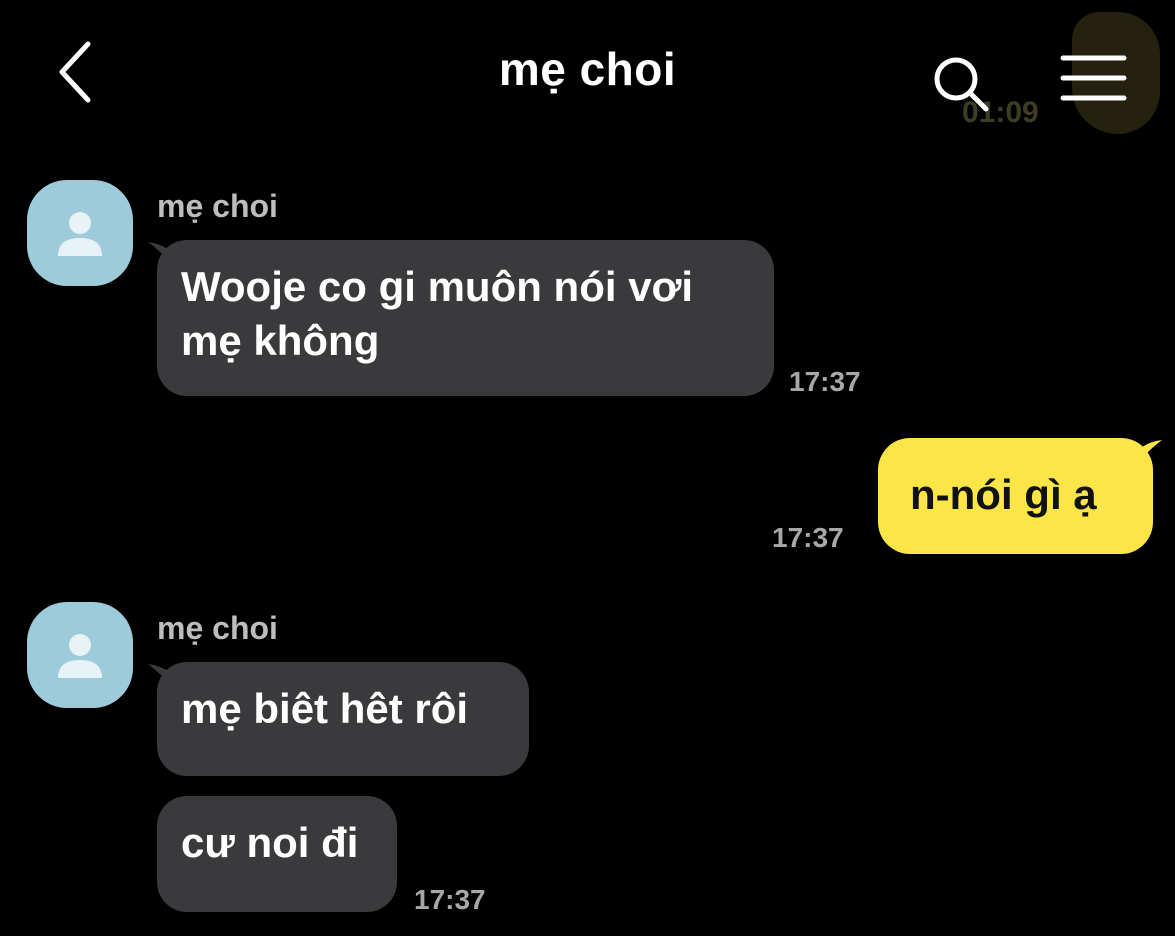 This screenshot has height=936, width=1175. I want to click on hamburger-menu-icon, so click(1093, 78).